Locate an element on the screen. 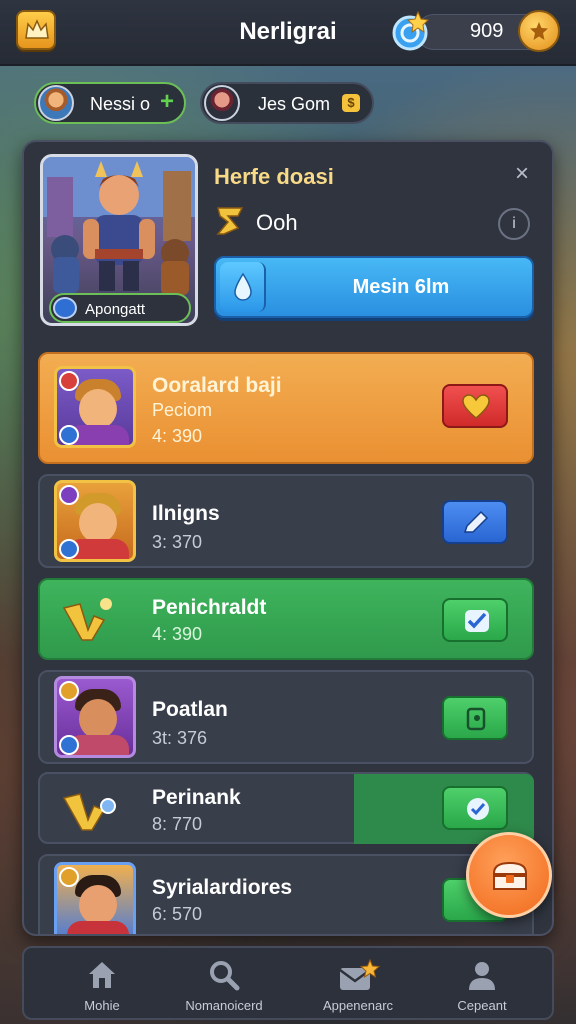 The height and width of the screenshot is (1024, 576). nav-item-home: Mohie is located at coordinates (102, 985).